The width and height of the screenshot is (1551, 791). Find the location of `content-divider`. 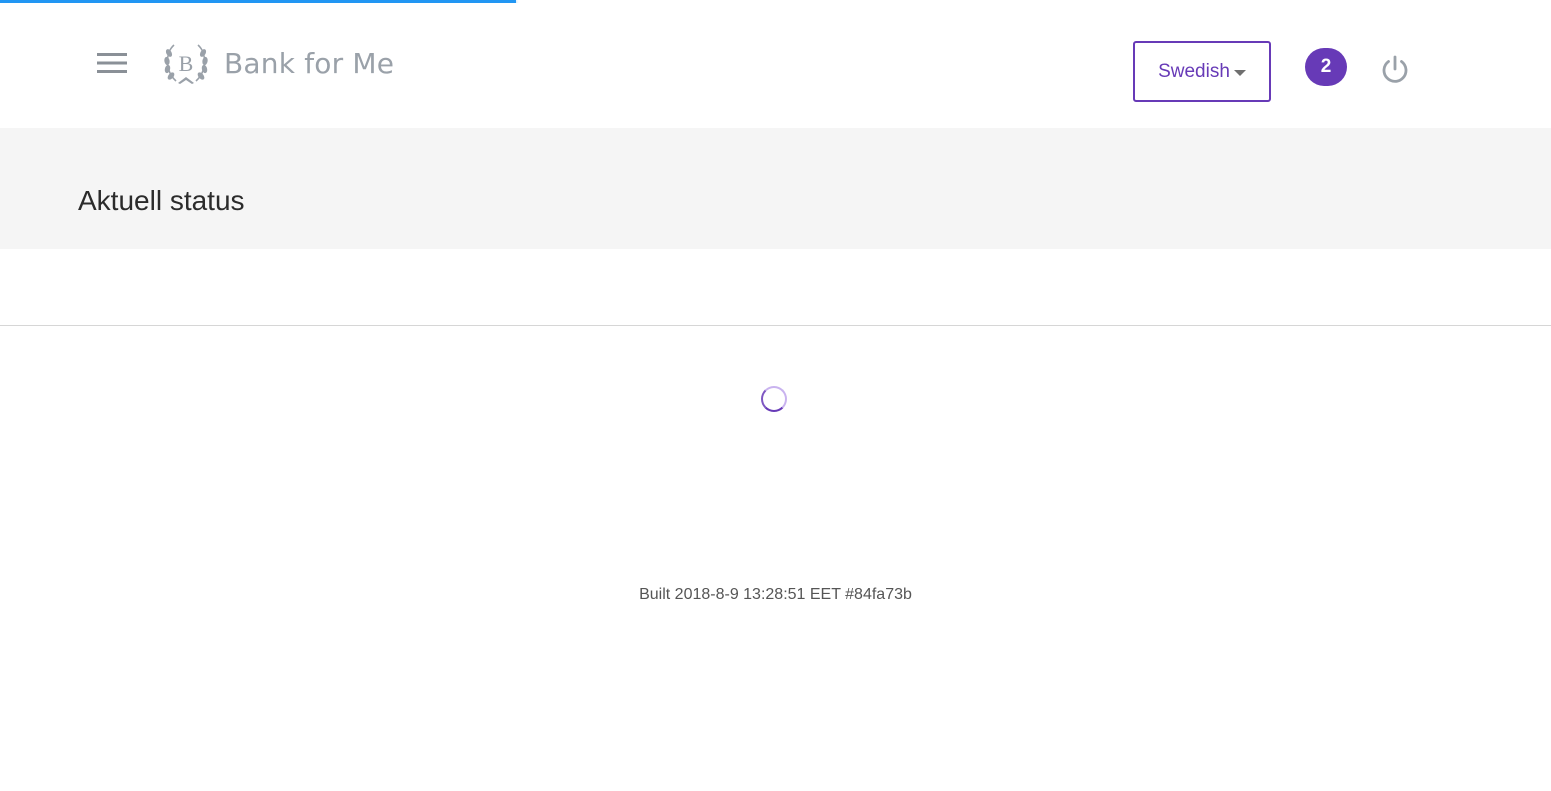

content-divider is located at coordinates (775, 325).